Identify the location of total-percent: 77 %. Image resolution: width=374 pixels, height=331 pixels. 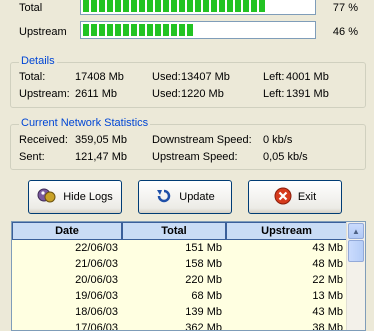
(345, 8).